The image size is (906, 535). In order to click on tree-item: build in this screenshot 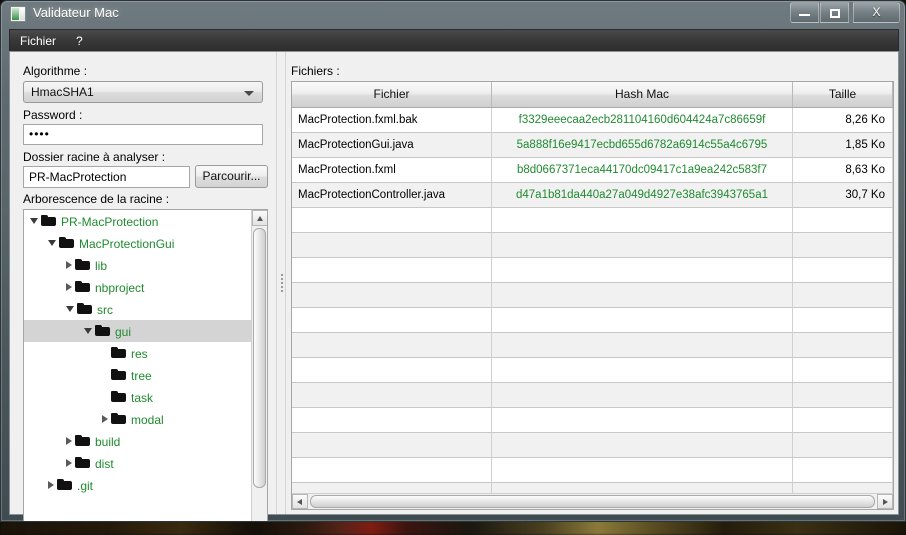, I will do `click(138, 441)`.